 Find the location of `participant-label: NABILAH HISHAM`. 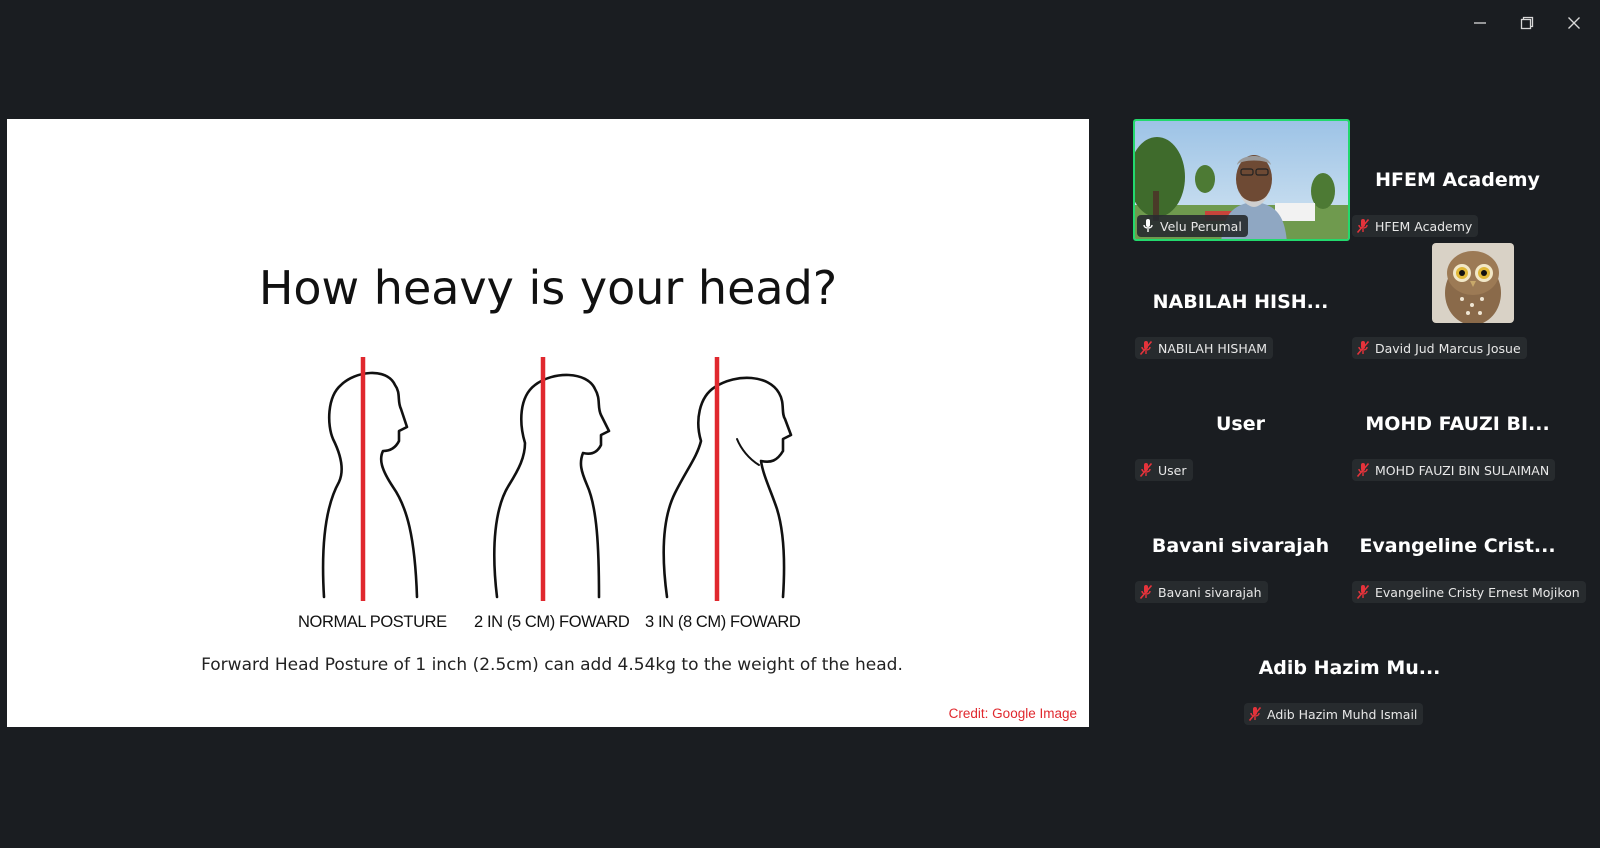

participant-label: NABILAH HISHAM is located at coordinates (1204, 348).